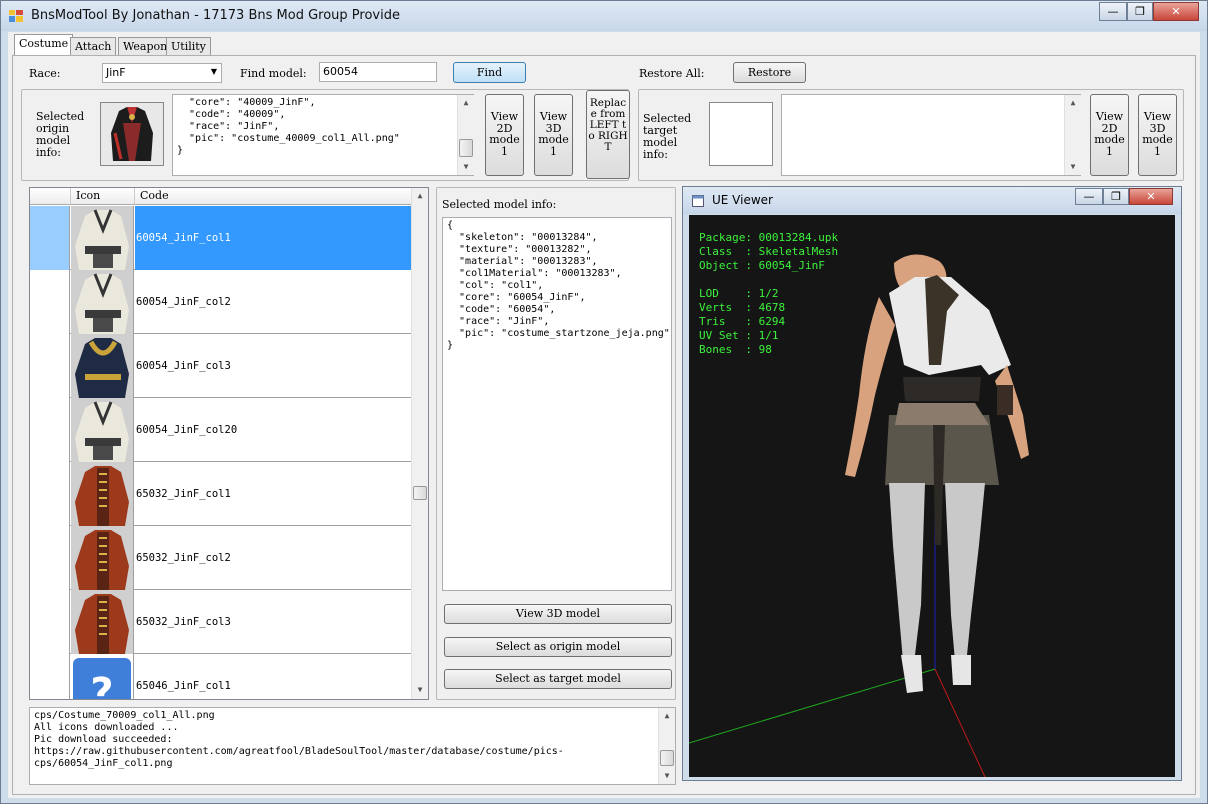 The image size is (1208, 804). What do you see at coordinates (1072, 135) in the screenshot?
I see `target-info-scrollbar: ▲ ▼` at bounding box center [1072, 135].